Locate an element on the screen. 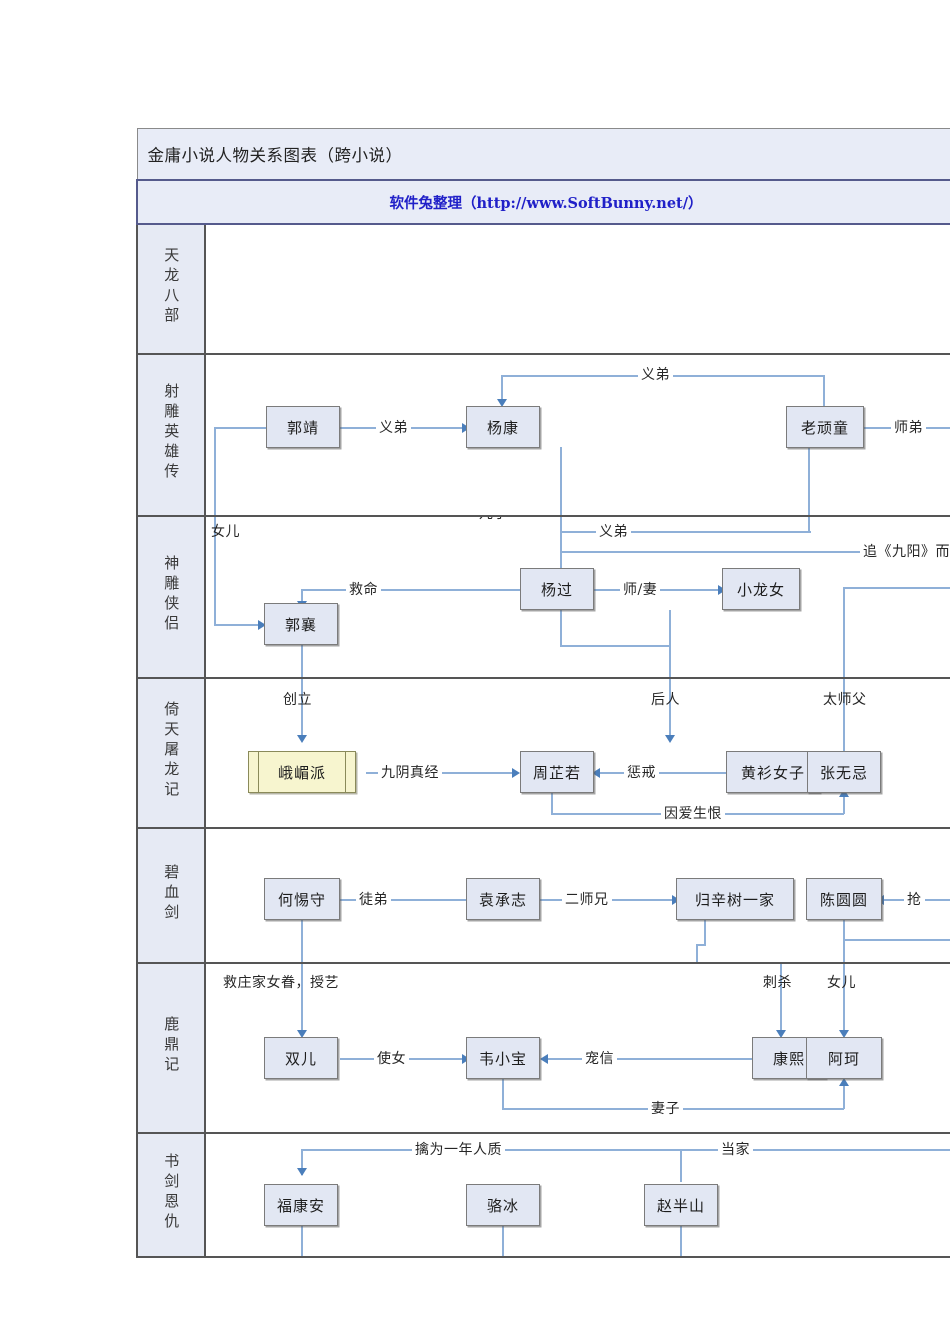 The height and width of the screenshot is (1344, 950). chart-title-row: 金庸小说人物关系图表（跨小说） is located at coordinates (543, 154).